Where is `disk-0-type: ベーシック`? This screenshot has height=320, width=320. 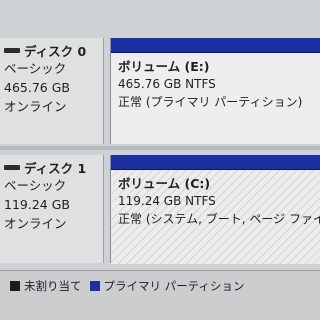 disk-0-type: ベーシック is located at coordinates (35, 68).